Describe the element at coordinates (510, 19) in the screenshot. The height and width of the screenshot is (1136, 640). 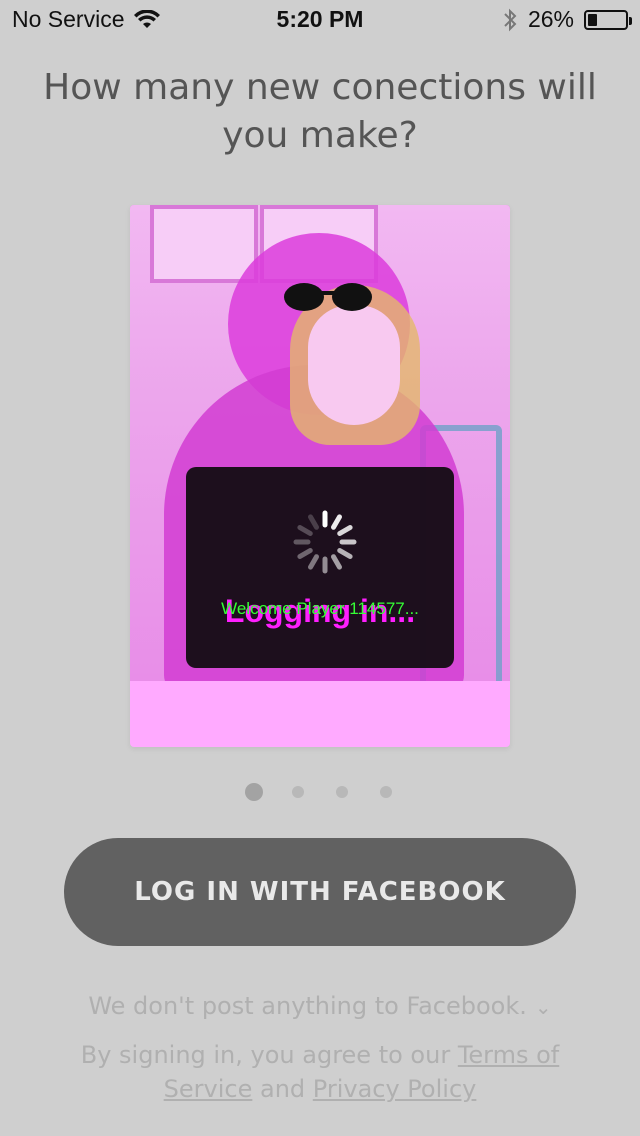
I see `bluetooth-icon` at that location.